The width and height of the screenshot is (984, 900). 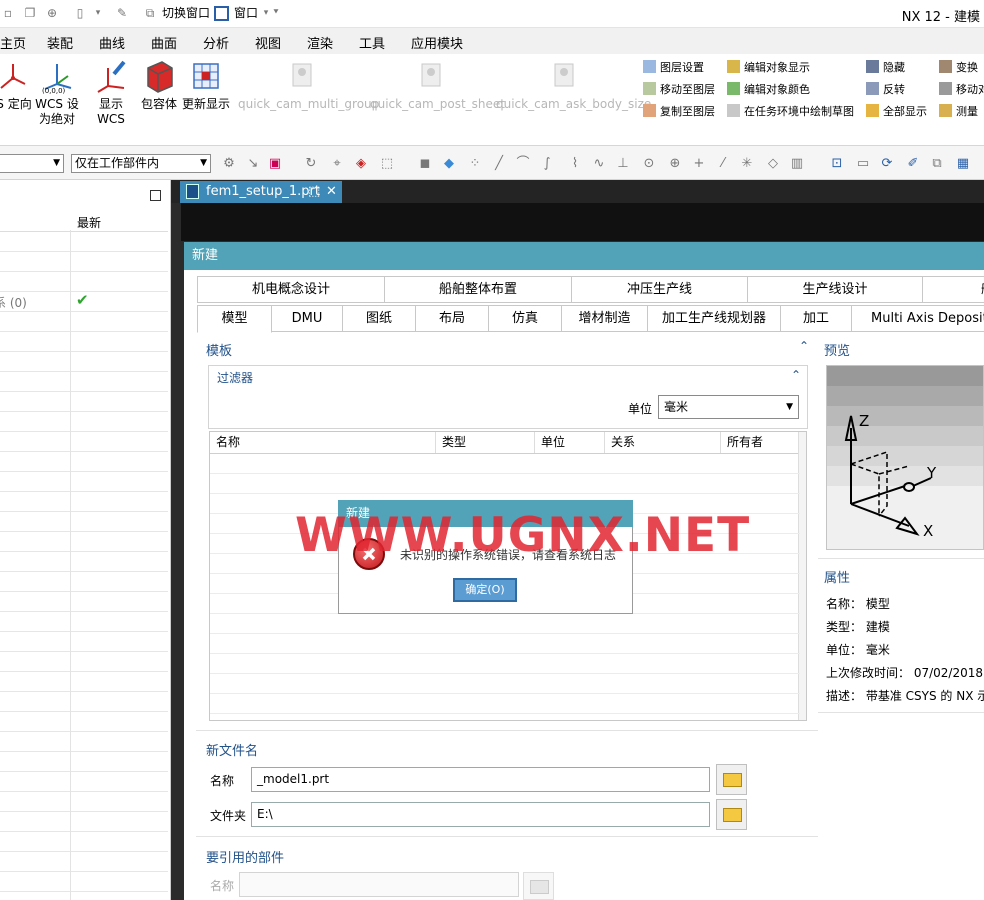 I want to click on perpendicular-icon: ⊥, so click(x=623, y=164).